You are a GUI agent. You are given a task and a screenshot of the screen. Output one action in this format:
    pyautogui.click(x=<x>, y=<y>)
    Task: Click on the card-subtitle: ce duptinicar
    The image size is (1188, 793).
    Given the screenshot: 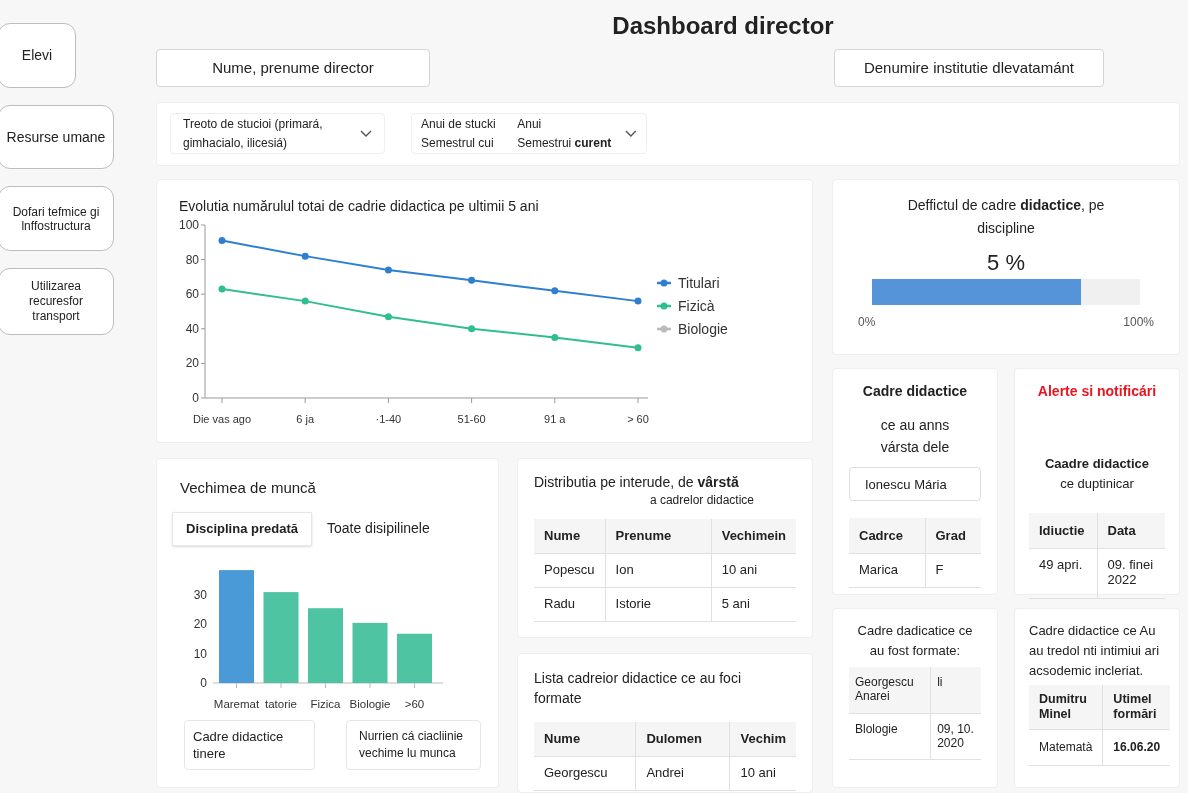 What is the action you would take?
    pyautogui.click(x=1097, y=483)
    